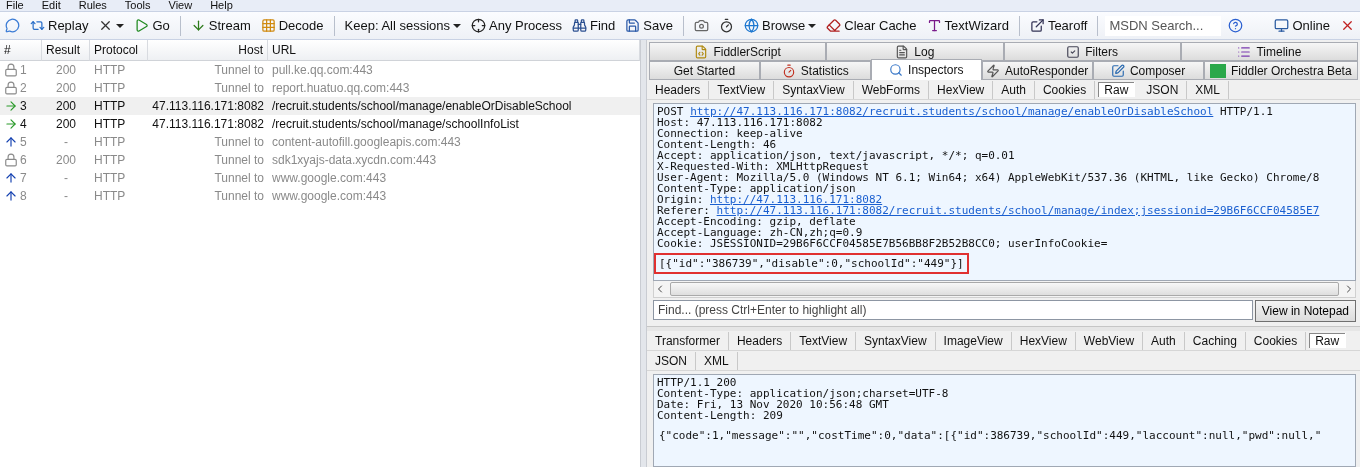  What do you see at coordinates (208, 106) in the screenshot?
I see `table-cell: 47.113.116.171:8082` at bounding box center [208, 106].